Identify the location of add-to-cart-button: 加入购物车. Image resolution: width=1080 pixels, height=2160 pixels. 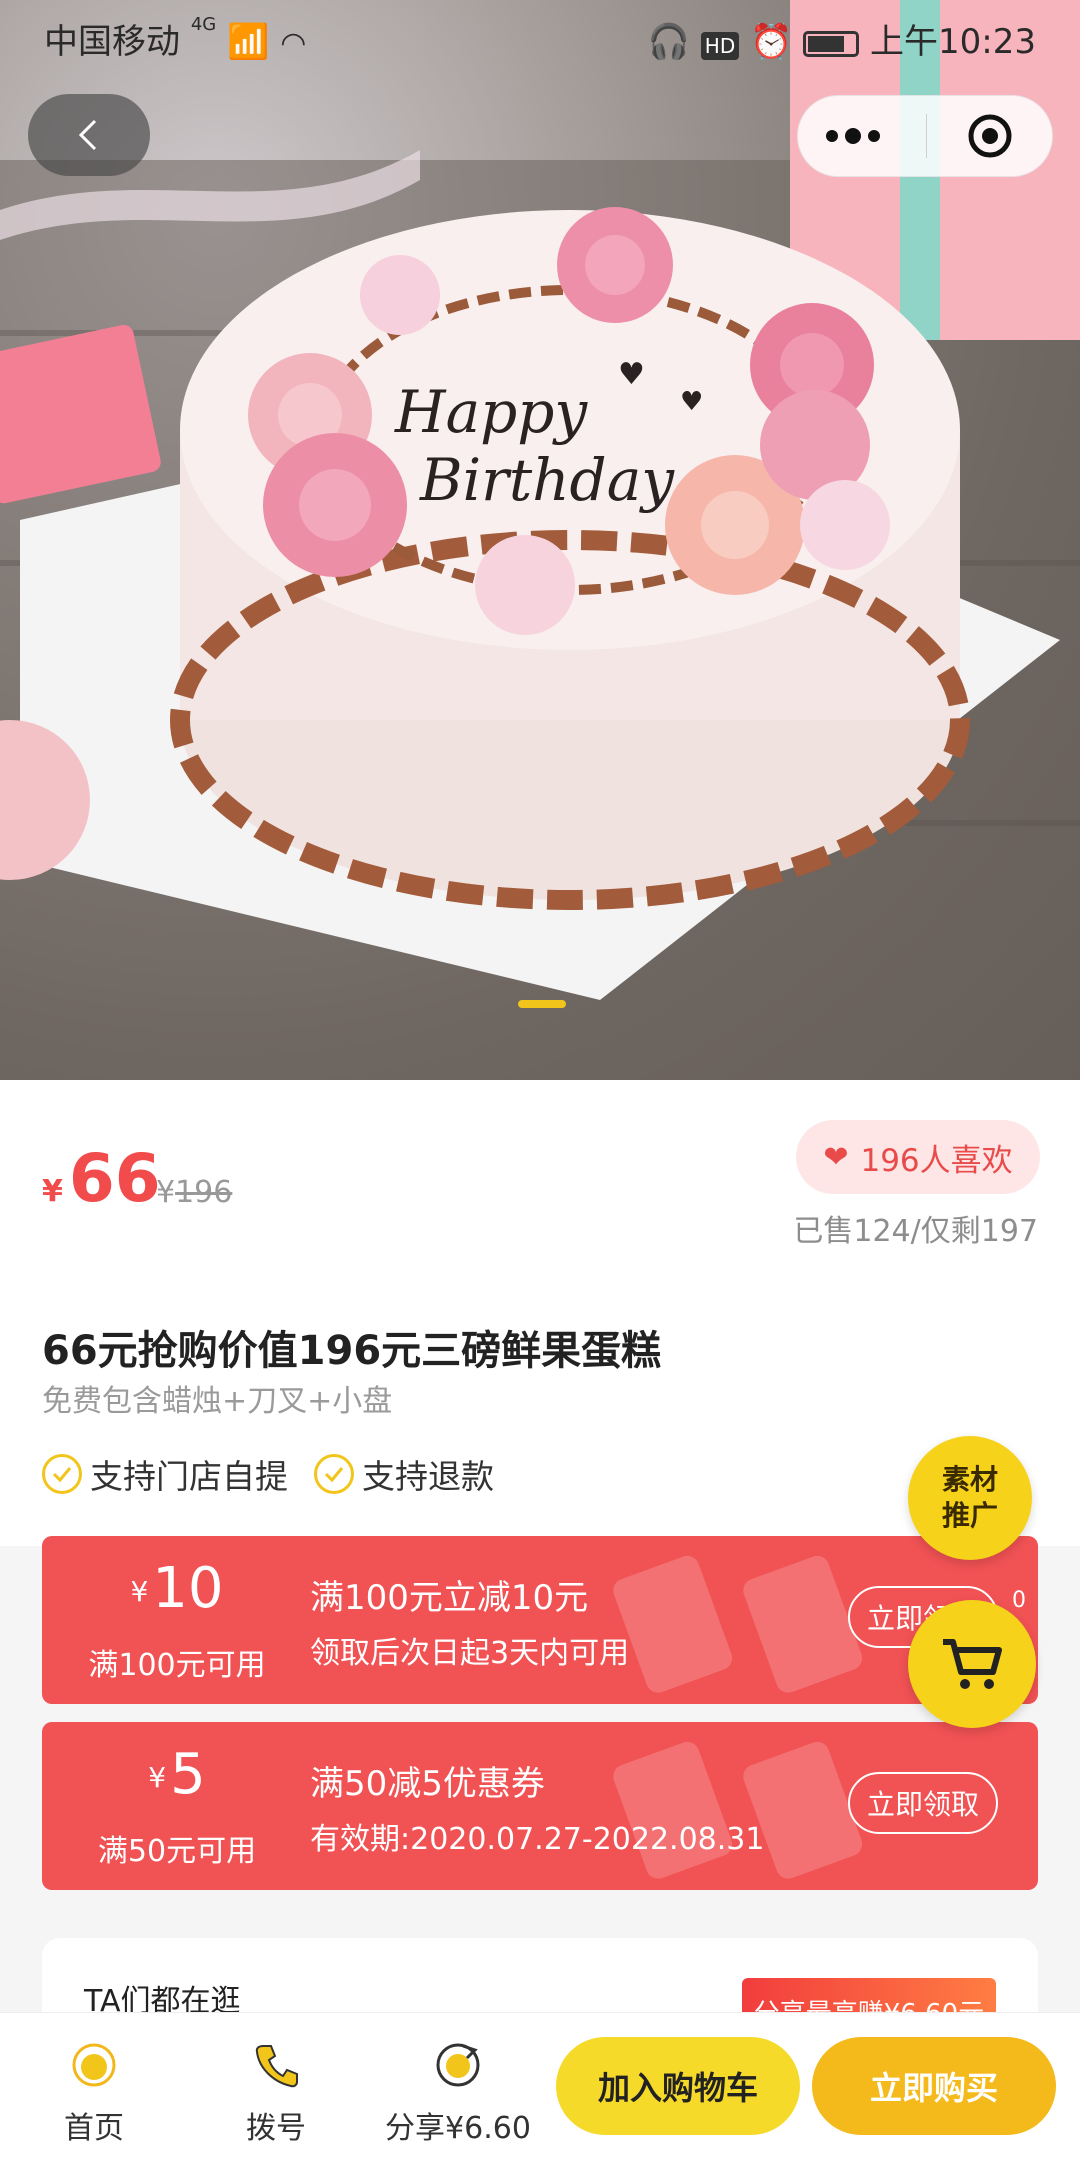
(678, 2086).